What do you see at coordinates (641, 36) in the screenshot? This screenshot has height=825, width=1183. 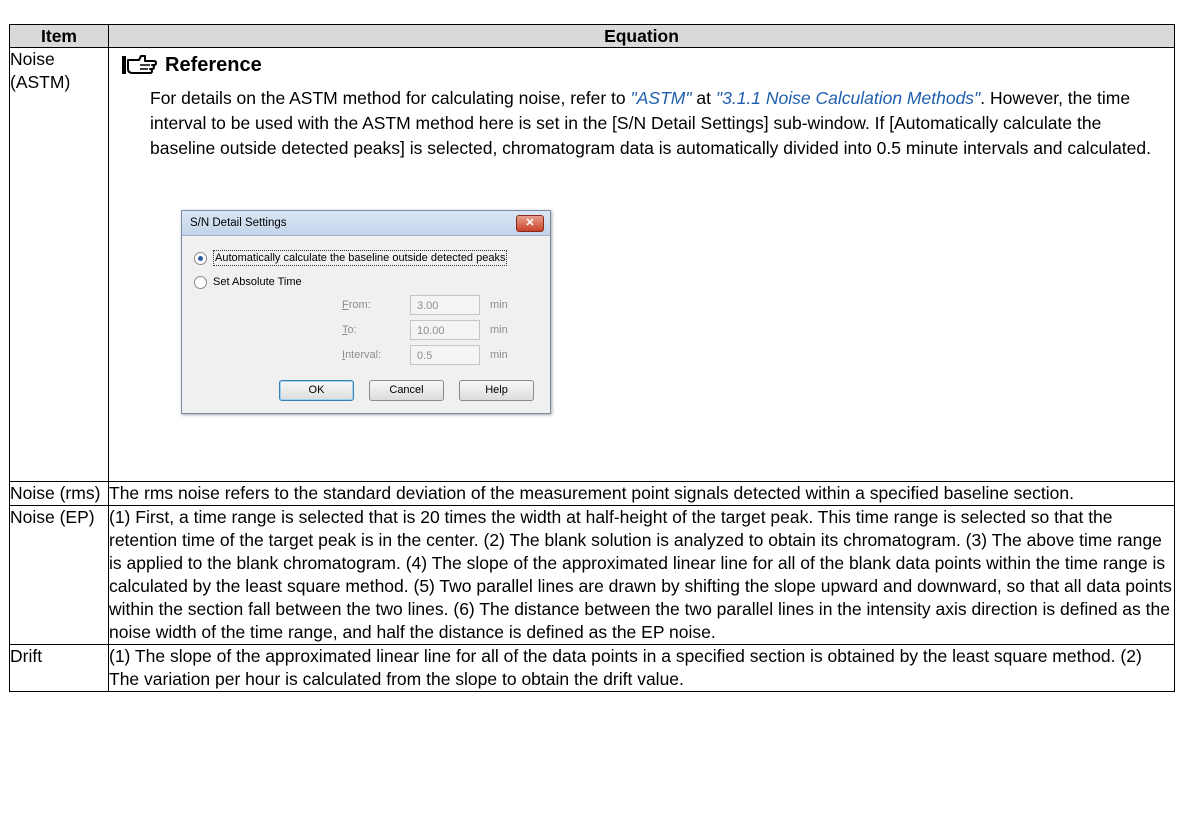 I see `header-equation: Equation` at bounding box center [641, 36].